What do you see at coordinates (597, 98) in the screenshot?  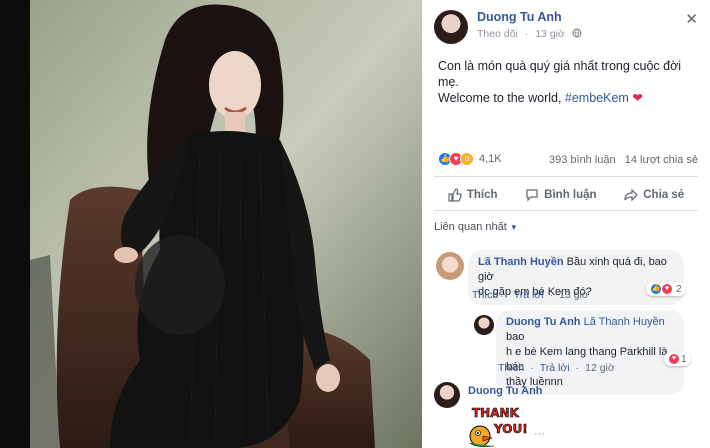 I see `hashtag-link: #embeKem` at bounding box center [597, 98].